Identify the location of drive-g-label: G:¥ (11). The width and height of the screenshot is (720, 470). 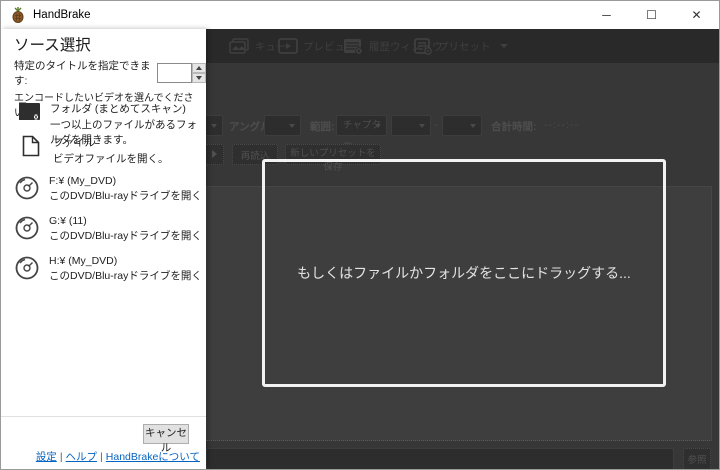
(68, 221).